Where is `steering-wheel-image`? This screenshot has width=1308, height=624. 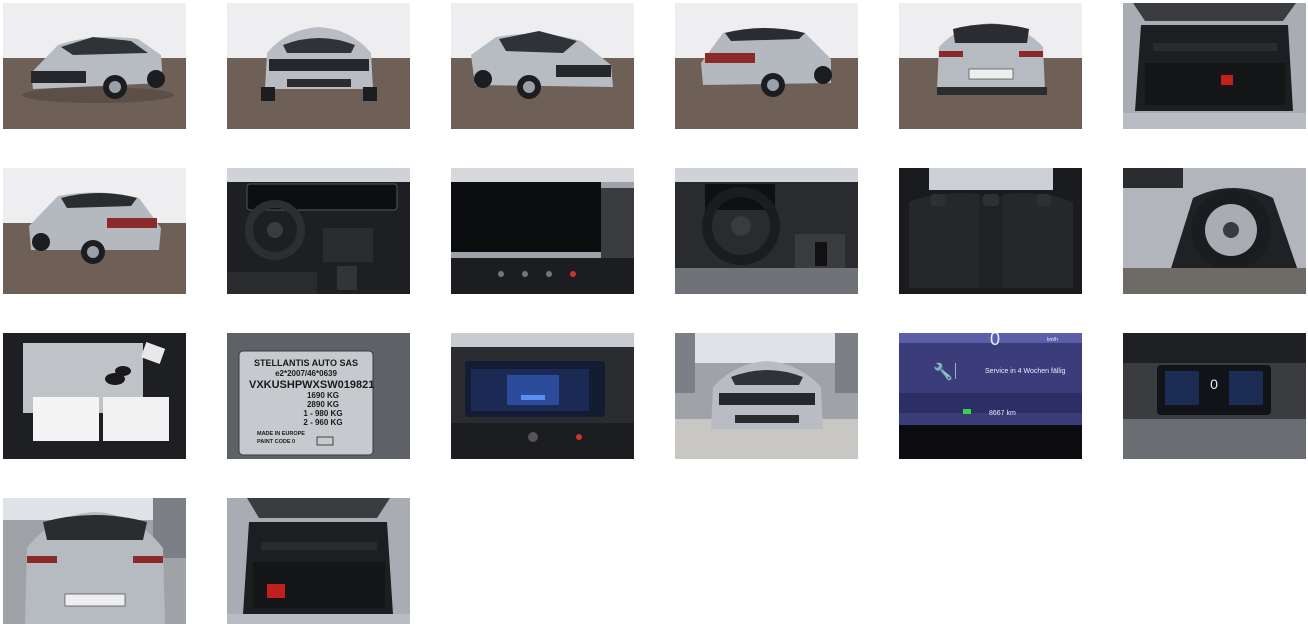
steering-wheel-image is located at coordinates (766, 231).